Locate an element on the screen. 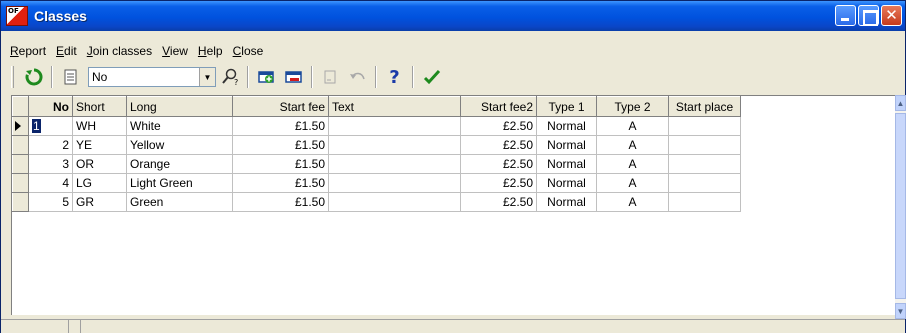 The width and height of the screenshot is (906, 333). minimize-button is located at coordinates (845, 15).